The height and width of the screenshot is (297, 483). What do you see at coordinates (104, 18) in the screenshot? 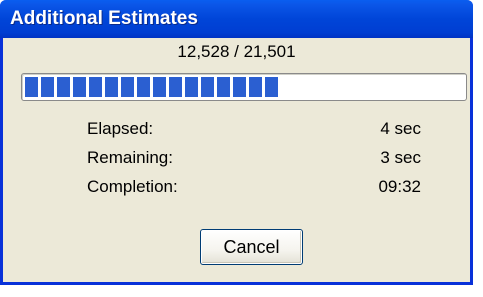
I see `window-title: Additional Estimates` at bounding box center [104, 18].